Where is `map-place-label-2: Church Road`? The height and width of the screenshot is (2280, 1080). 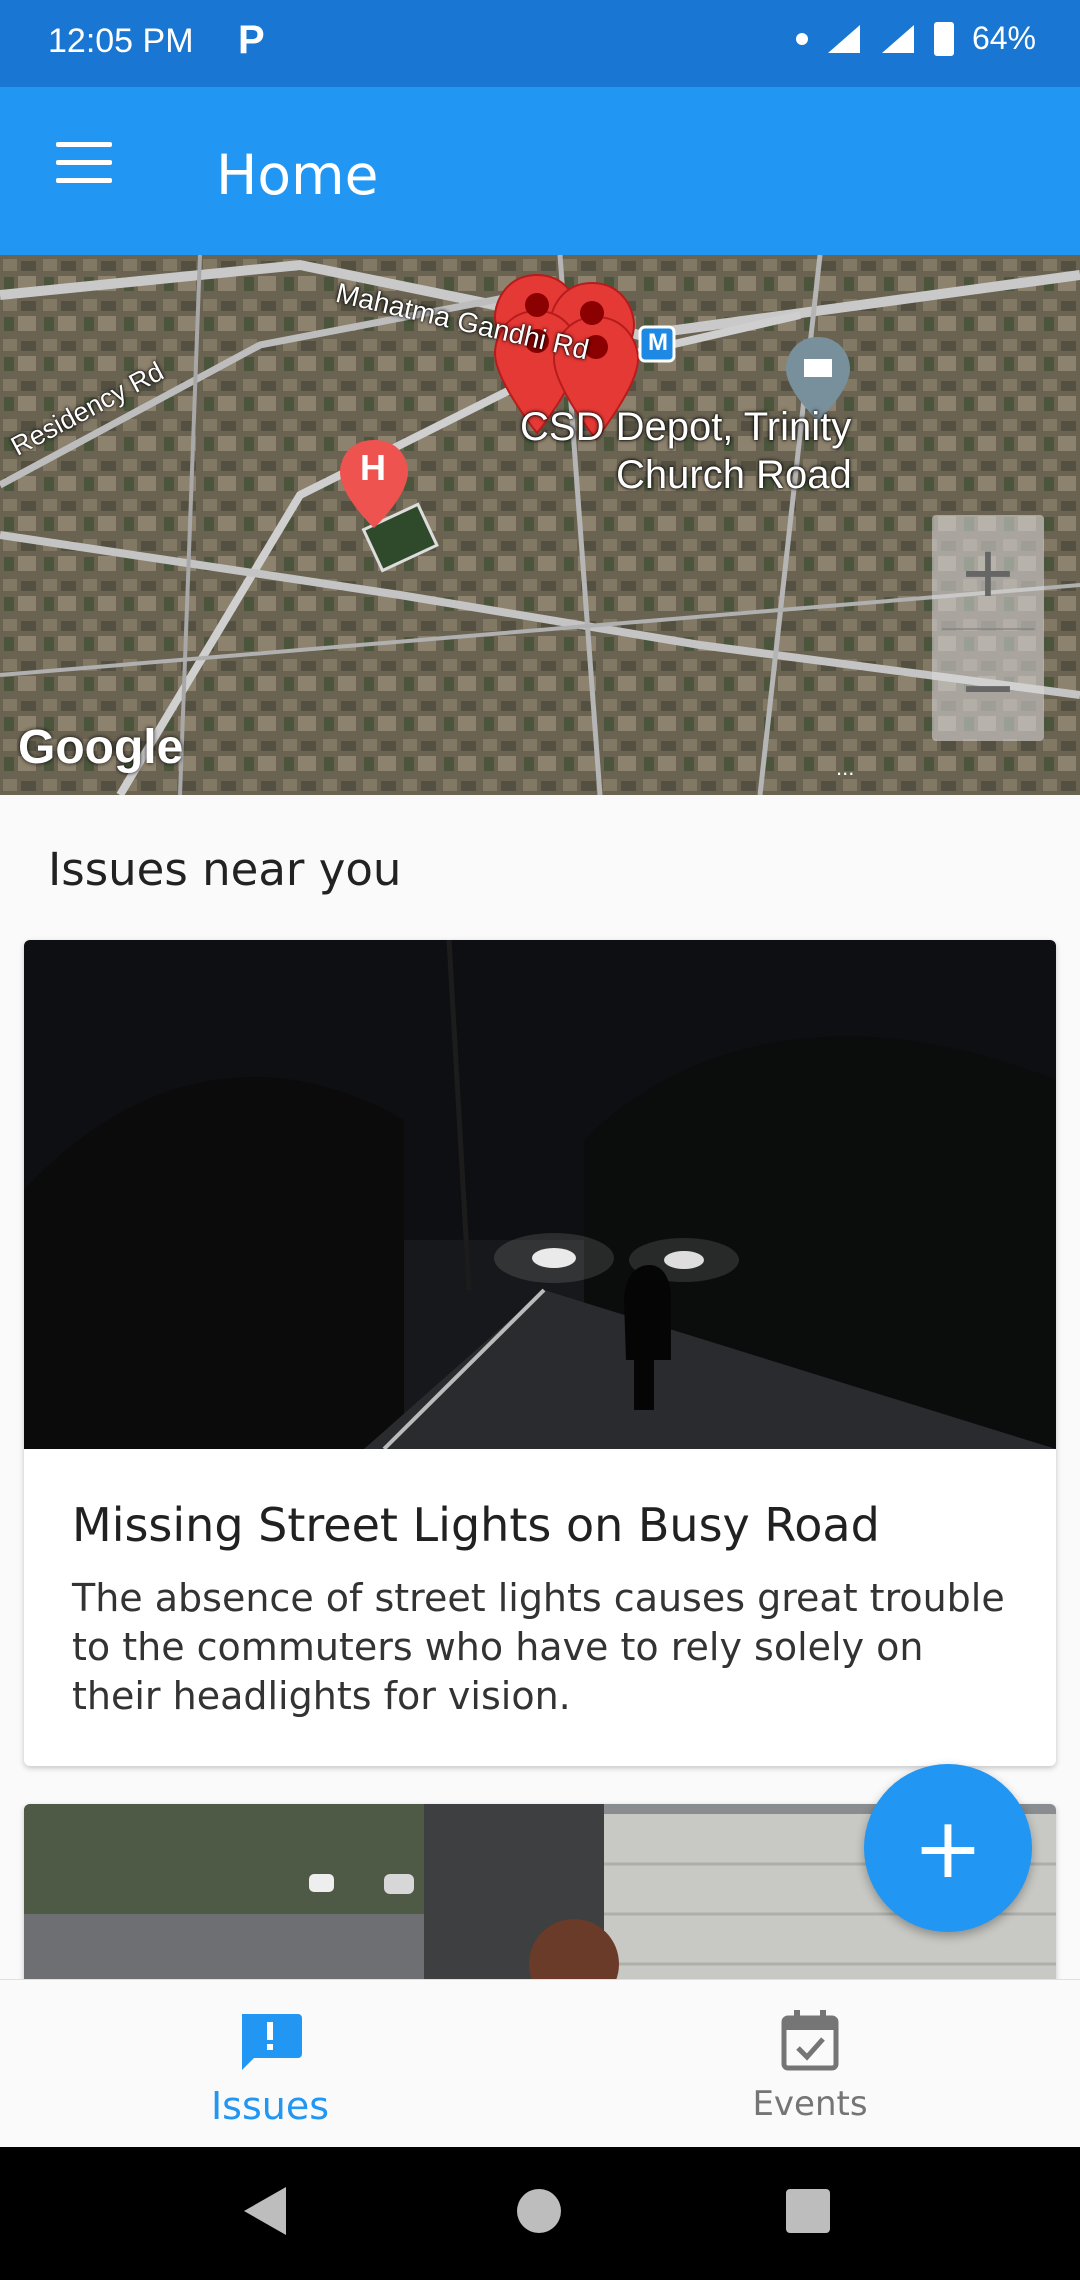 map-place-label-2: Church Road is located at coordinates (734, 475).